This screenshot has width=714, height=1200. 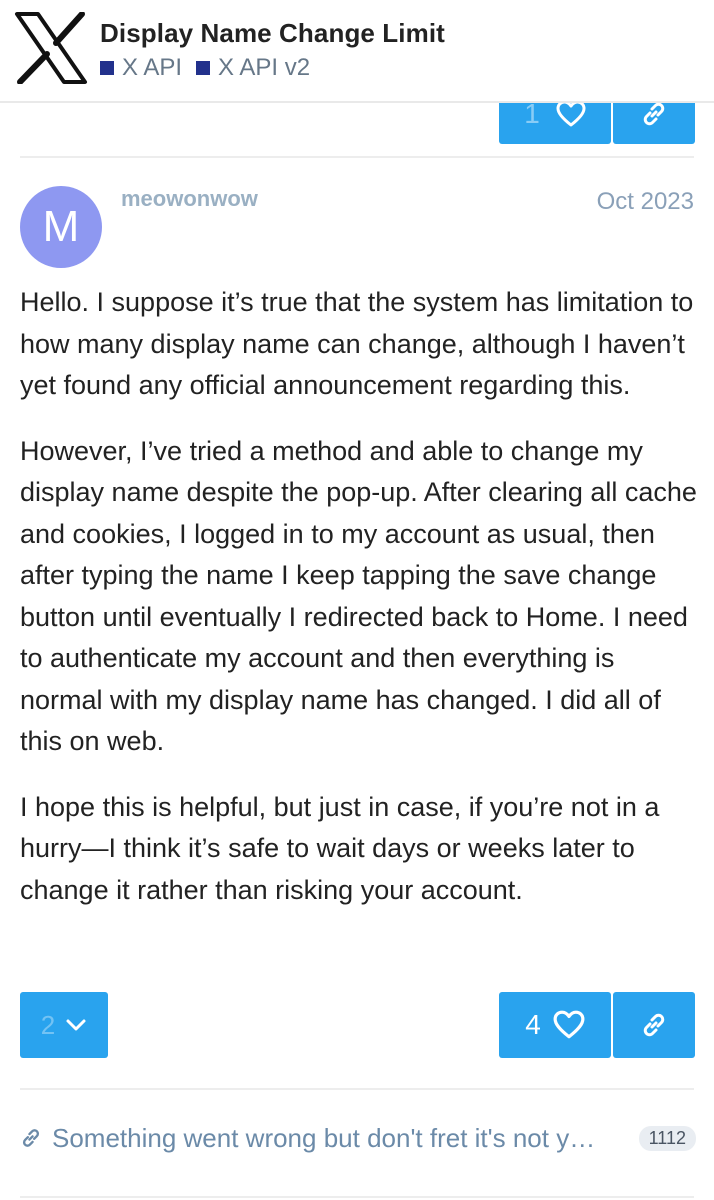 What do you see at coordinates (357, 1089) in the screenshot?
I see `section-divider` at bounding box center [357, 1089].